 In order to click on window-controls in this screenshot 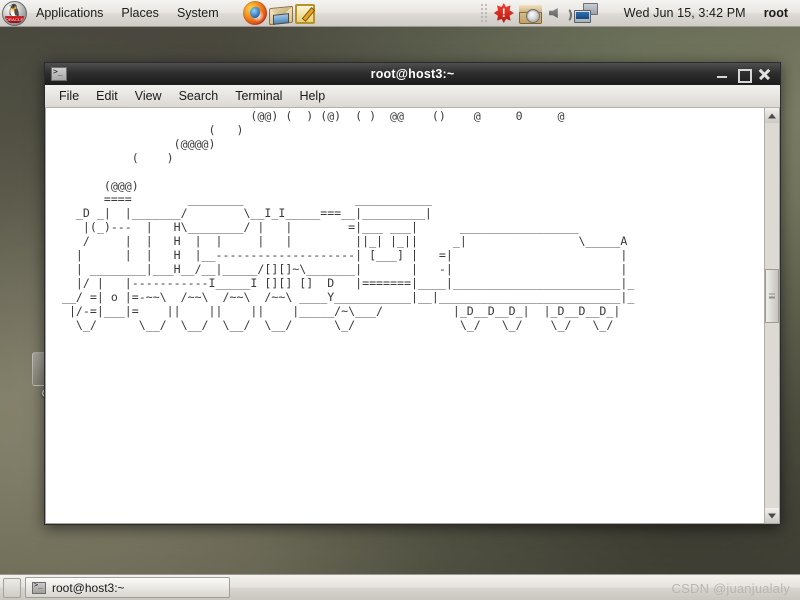, I will do `click(746, 75)`.